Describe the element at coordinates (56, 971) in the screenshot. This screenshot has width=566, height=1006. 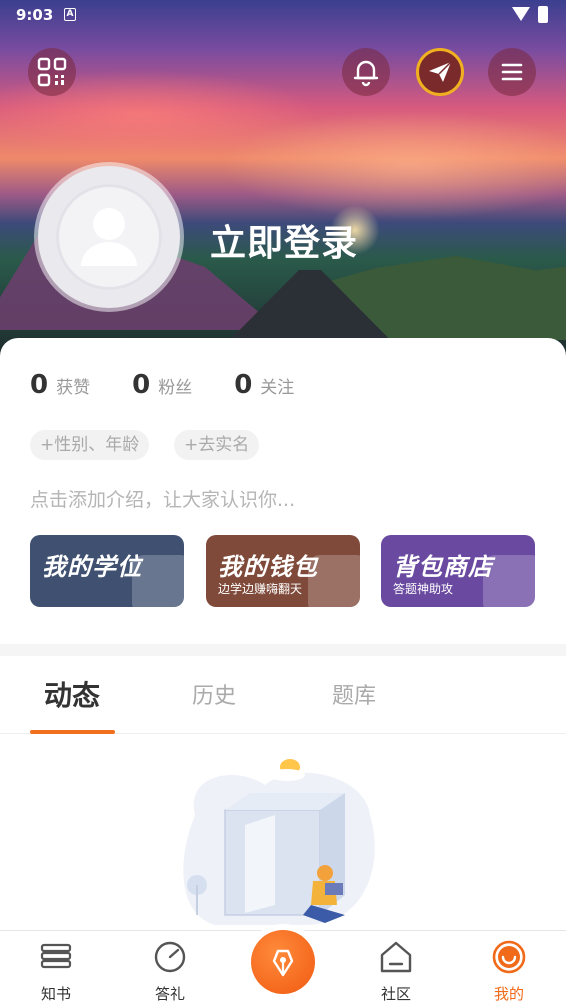
I see `nav-item-books: 知书` at that location.